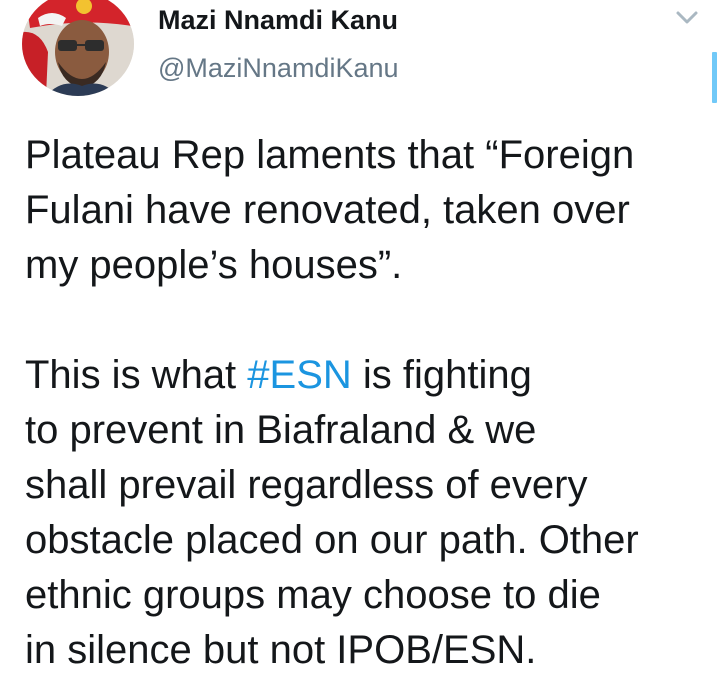 The height and width of the screenshot is (689, 720). Describe the element at coordinates (278, 20) in the screenshot. I see `author-display-name: Mazi Nnamdi Kanu` at that location.